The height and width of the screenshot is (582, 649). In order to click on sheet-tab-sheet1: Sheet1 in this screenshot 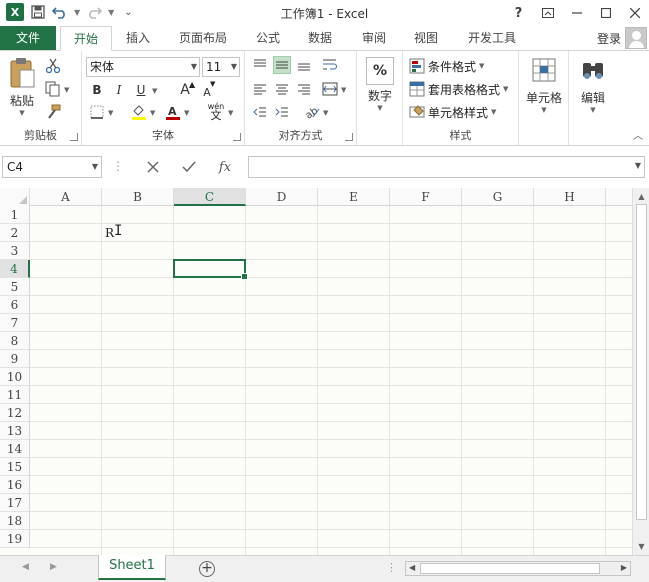, I will do `click(132, 567)`.